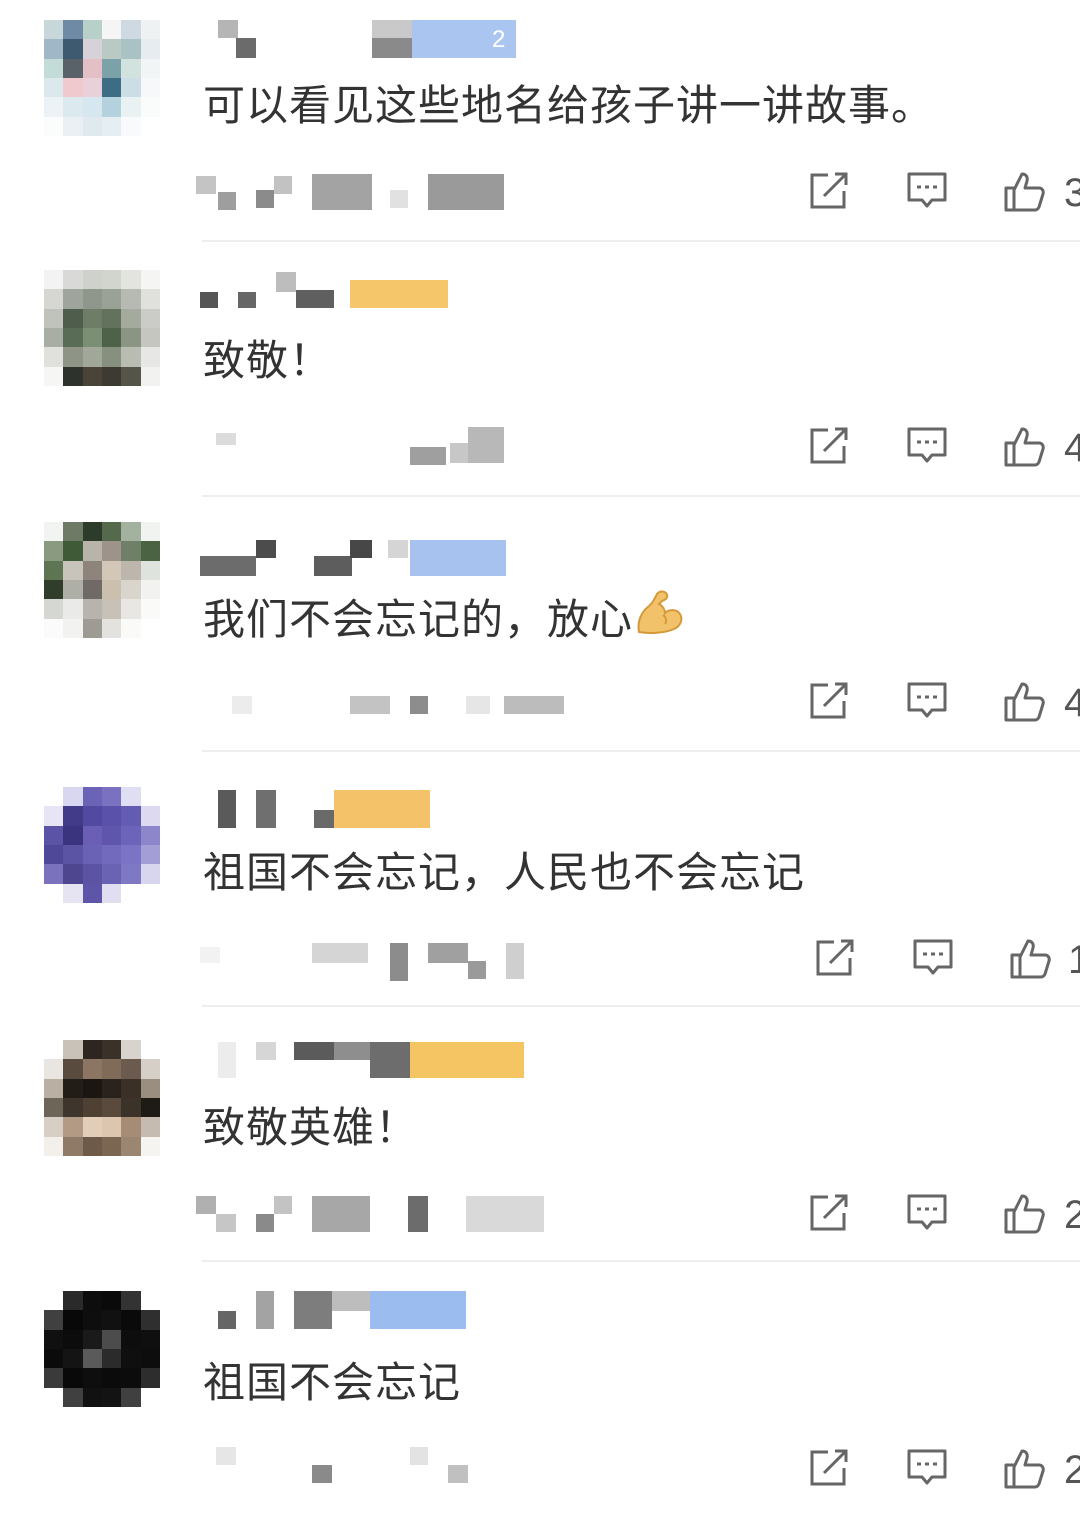  What do you see at coordinates (504, 872) in the screenshot?
I see `comment-text: 祖国不会忘记，人民也不会忘记` at bounding box center [504, 872].